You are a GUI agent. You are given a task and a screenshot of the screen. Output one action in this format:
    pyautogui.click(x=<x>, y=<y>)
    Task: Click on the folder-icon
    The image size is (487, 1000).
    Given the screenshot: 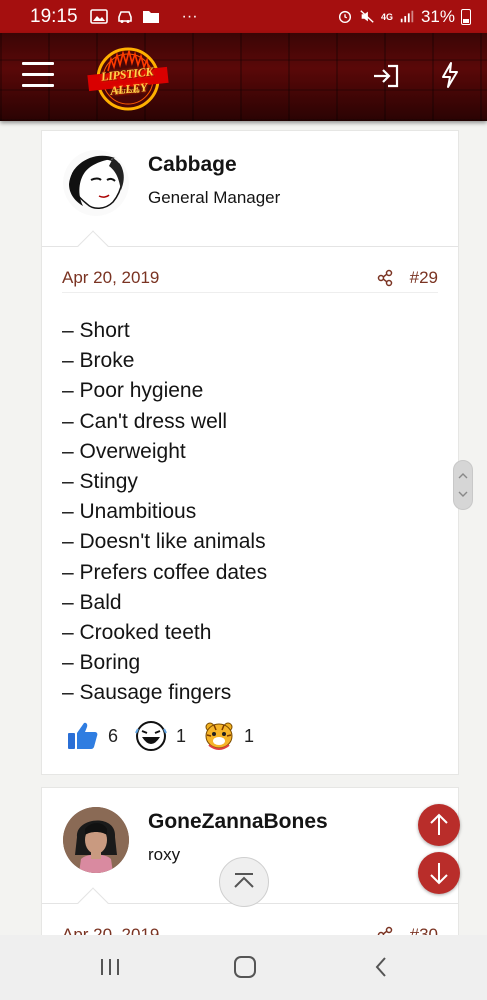 What is the action you would take?
    pyautogui.click(x=150, y=17)
    